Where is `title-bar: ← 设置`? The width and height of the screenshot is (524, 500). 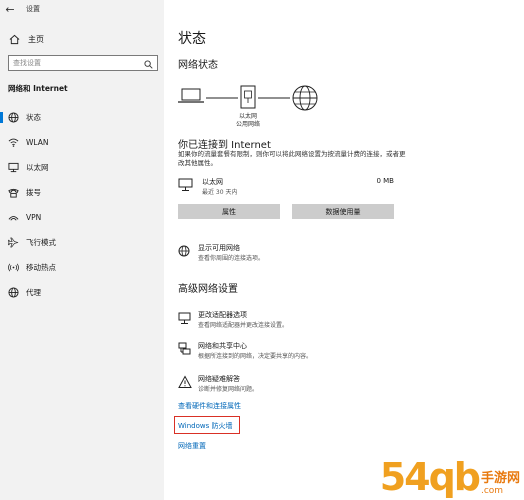
title-bar: ← 设置 is located at coordinates (82, 9).